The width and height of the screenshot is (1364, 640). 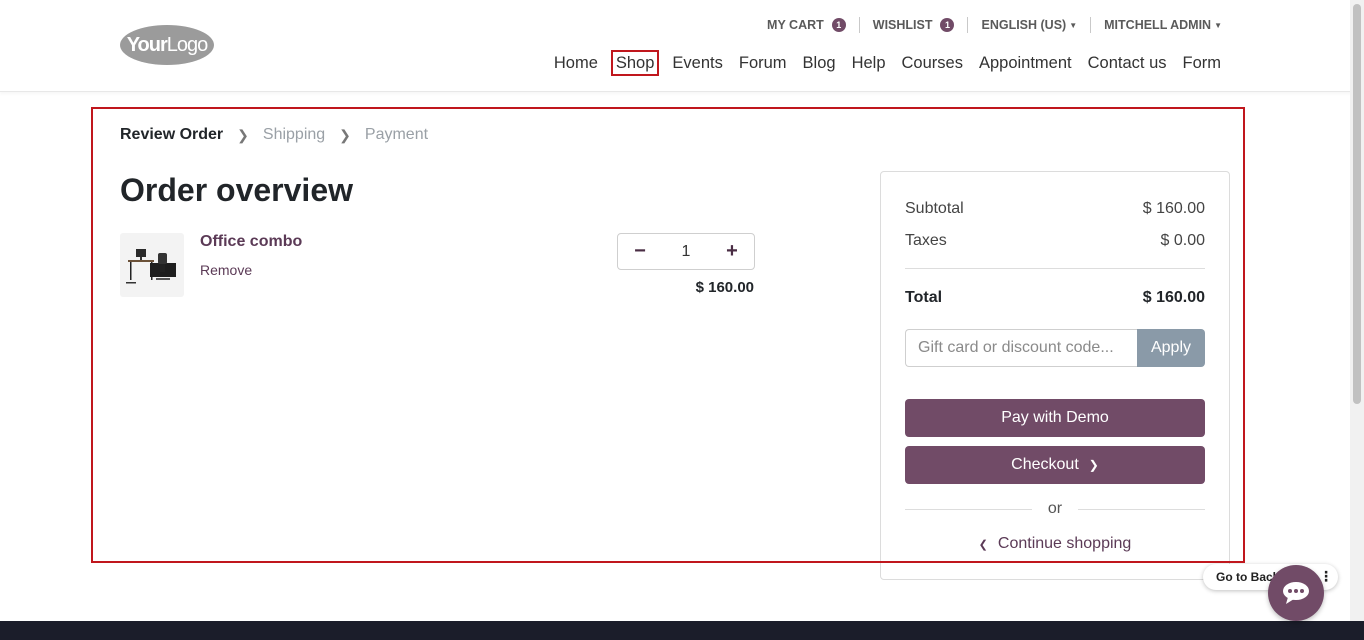 What do you see at coordinates (983, 545) in the screenshot?
I see `chevron-left-icon: ❮` at bounding box center [983, 545].